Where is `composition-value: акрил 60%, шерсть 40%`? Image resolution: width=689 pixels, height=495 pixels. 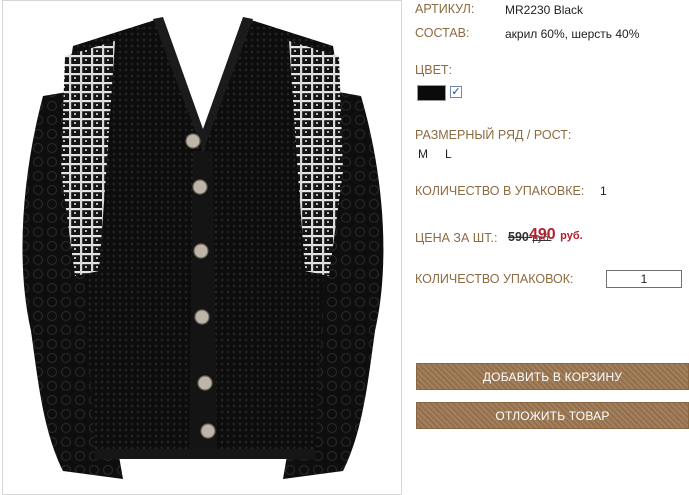 composition-value: акрил 60%, шерсть 40% is located at coordinates (572, 34).